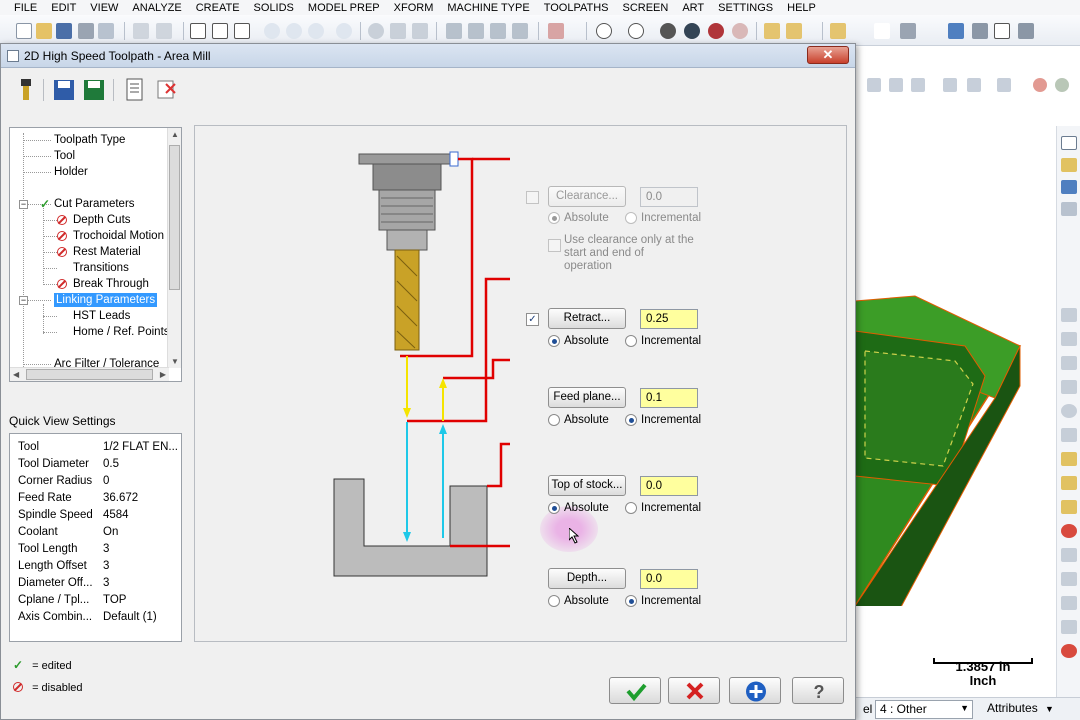 This screenshot has width=1080, height=720. I want to click on help-button: ?, so click(818, 690).